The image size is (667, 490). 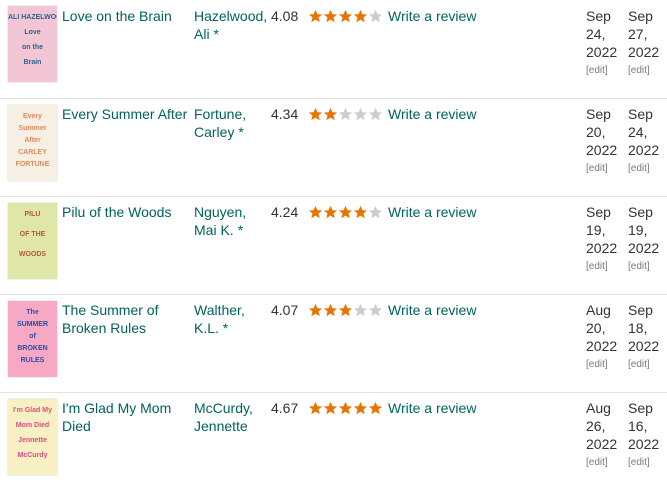 What do you see at coordinates (638, 132) in the screenshot?
I see `date-read-text: 24,` at bounding box center [638, 132].